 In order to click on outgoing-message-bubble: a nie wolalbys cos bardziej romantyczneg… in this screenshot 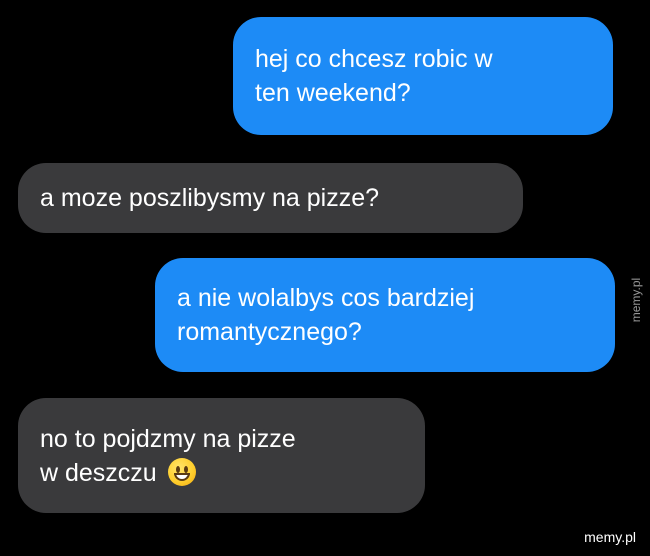, I will do `click(385, 315)`.